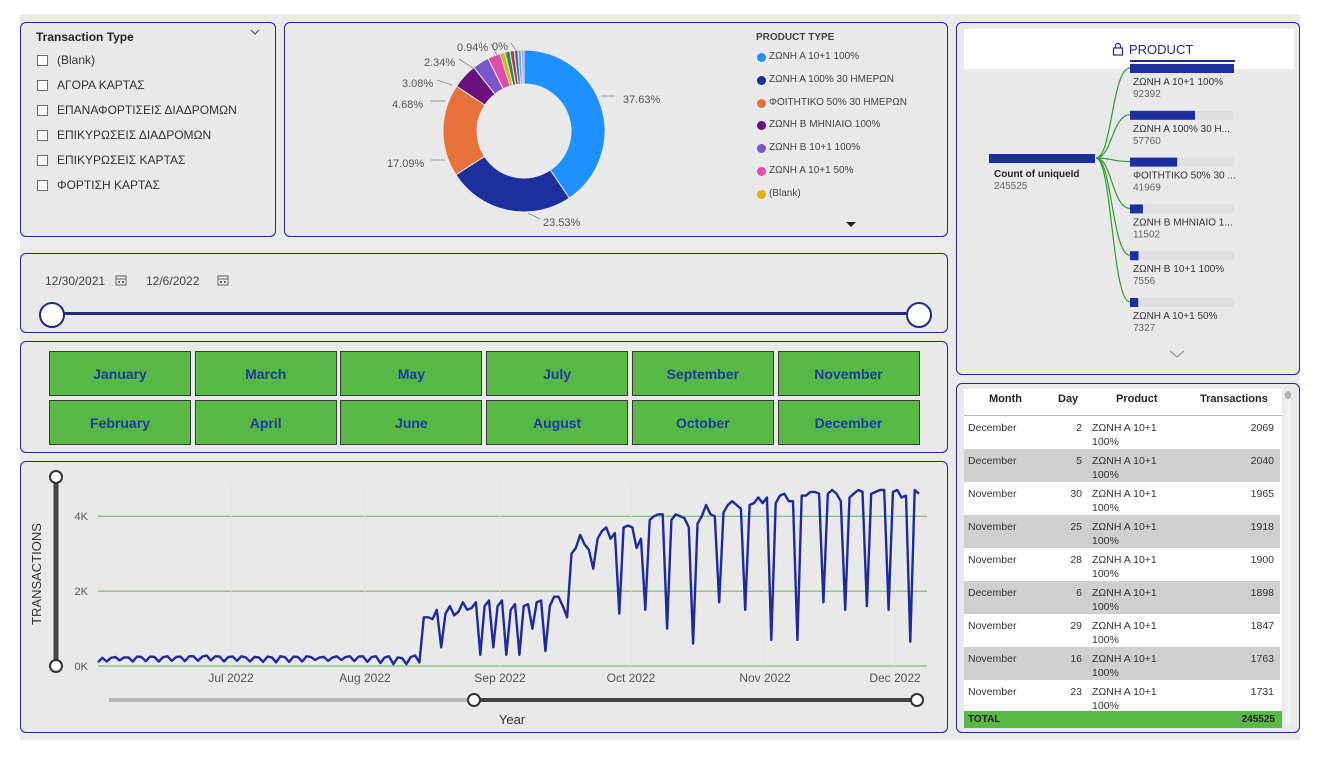  I want to click on table-row: December 5 ΖΩΝΗ Α 10+1 100% 2040, so click(1122, 465).